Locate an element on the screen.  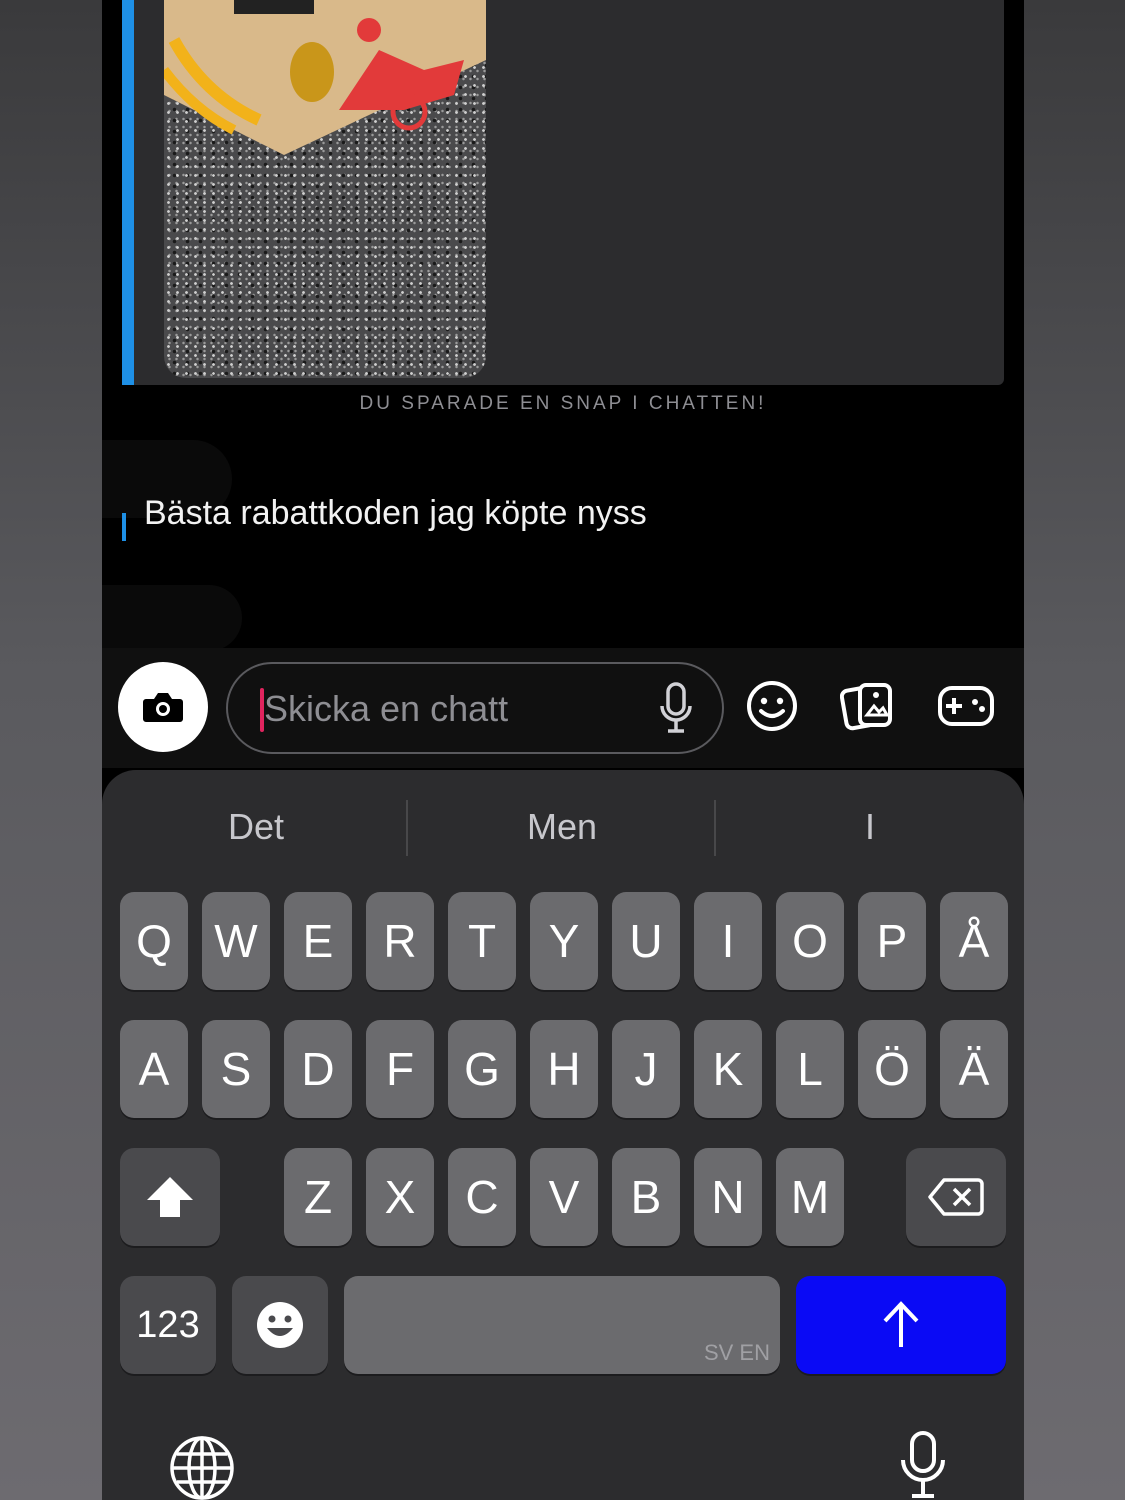
redacted-name is located at coordinates (172, 618).